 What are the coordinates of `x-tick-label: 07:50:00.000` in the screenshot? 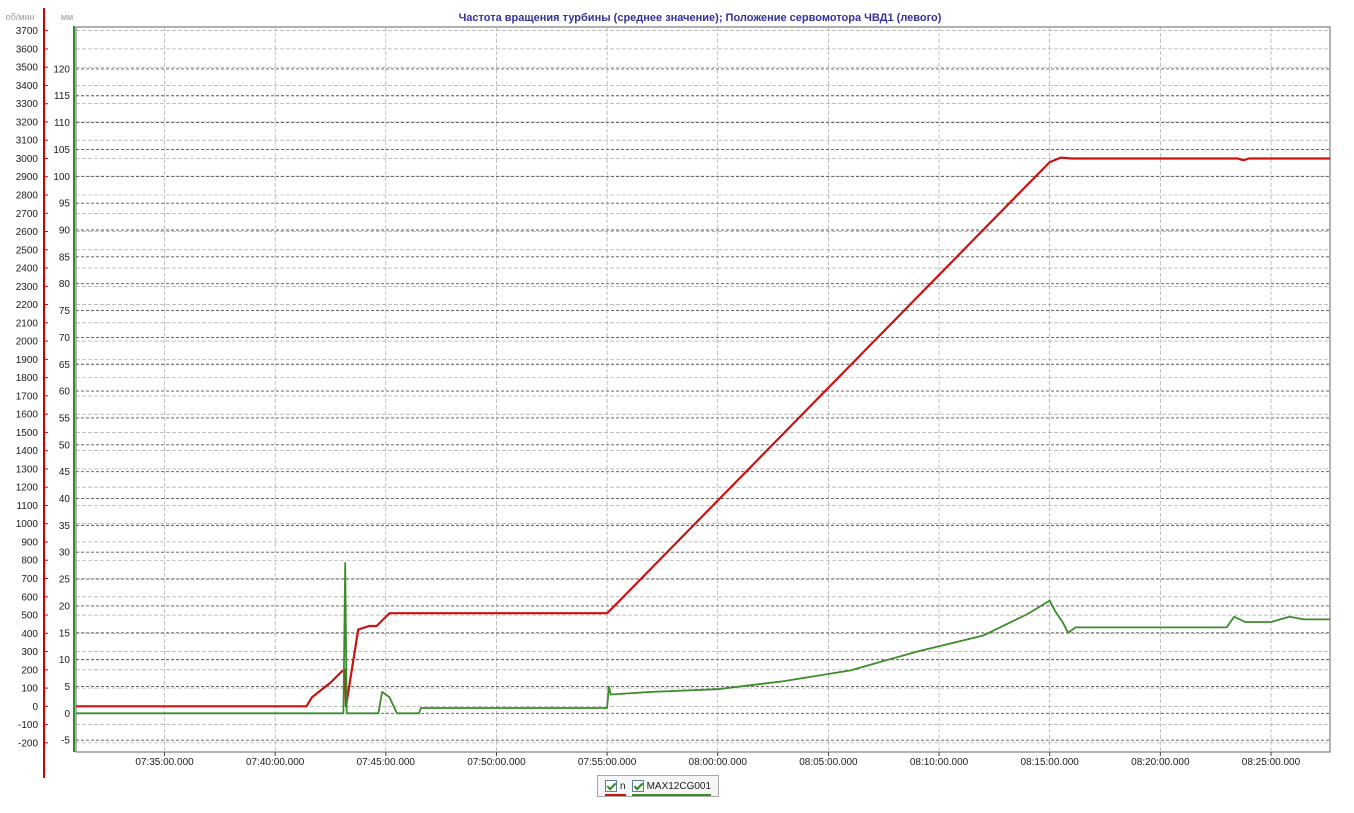 It's located at (496, 762).